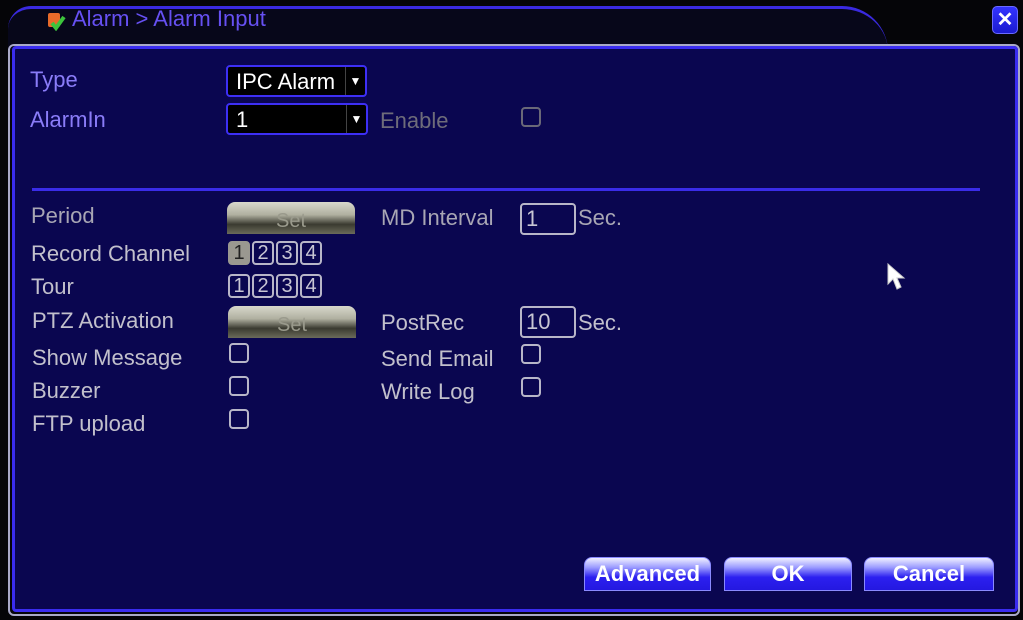  Describe the element at coordinates (242, 119) in the screenshot. I see `alarm-in-value: 1` at that location.